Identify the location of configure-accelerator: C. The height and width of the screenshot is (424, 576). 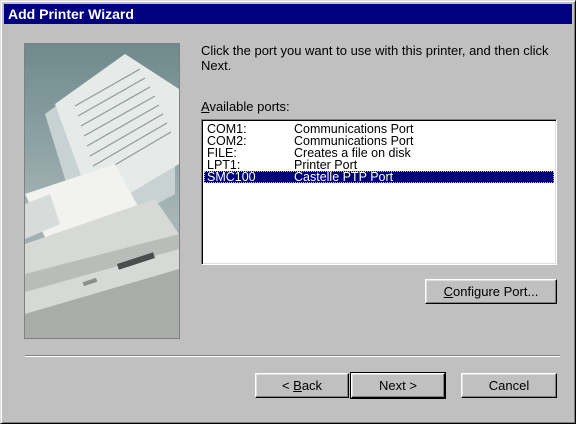
(448, 291).